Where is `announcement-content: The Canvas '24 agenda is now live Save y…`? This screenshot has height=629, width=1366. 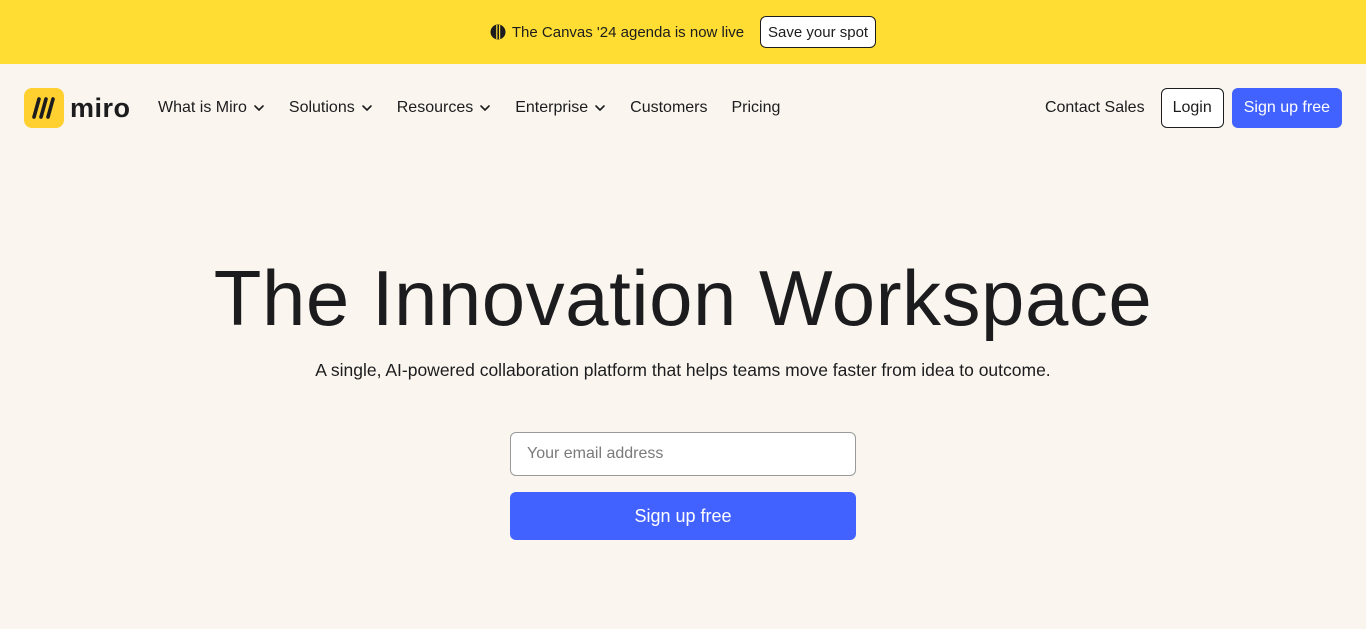 announcement-content: The Canvas '24 agenda is now live Save y… is located at coordinates (683, 32).